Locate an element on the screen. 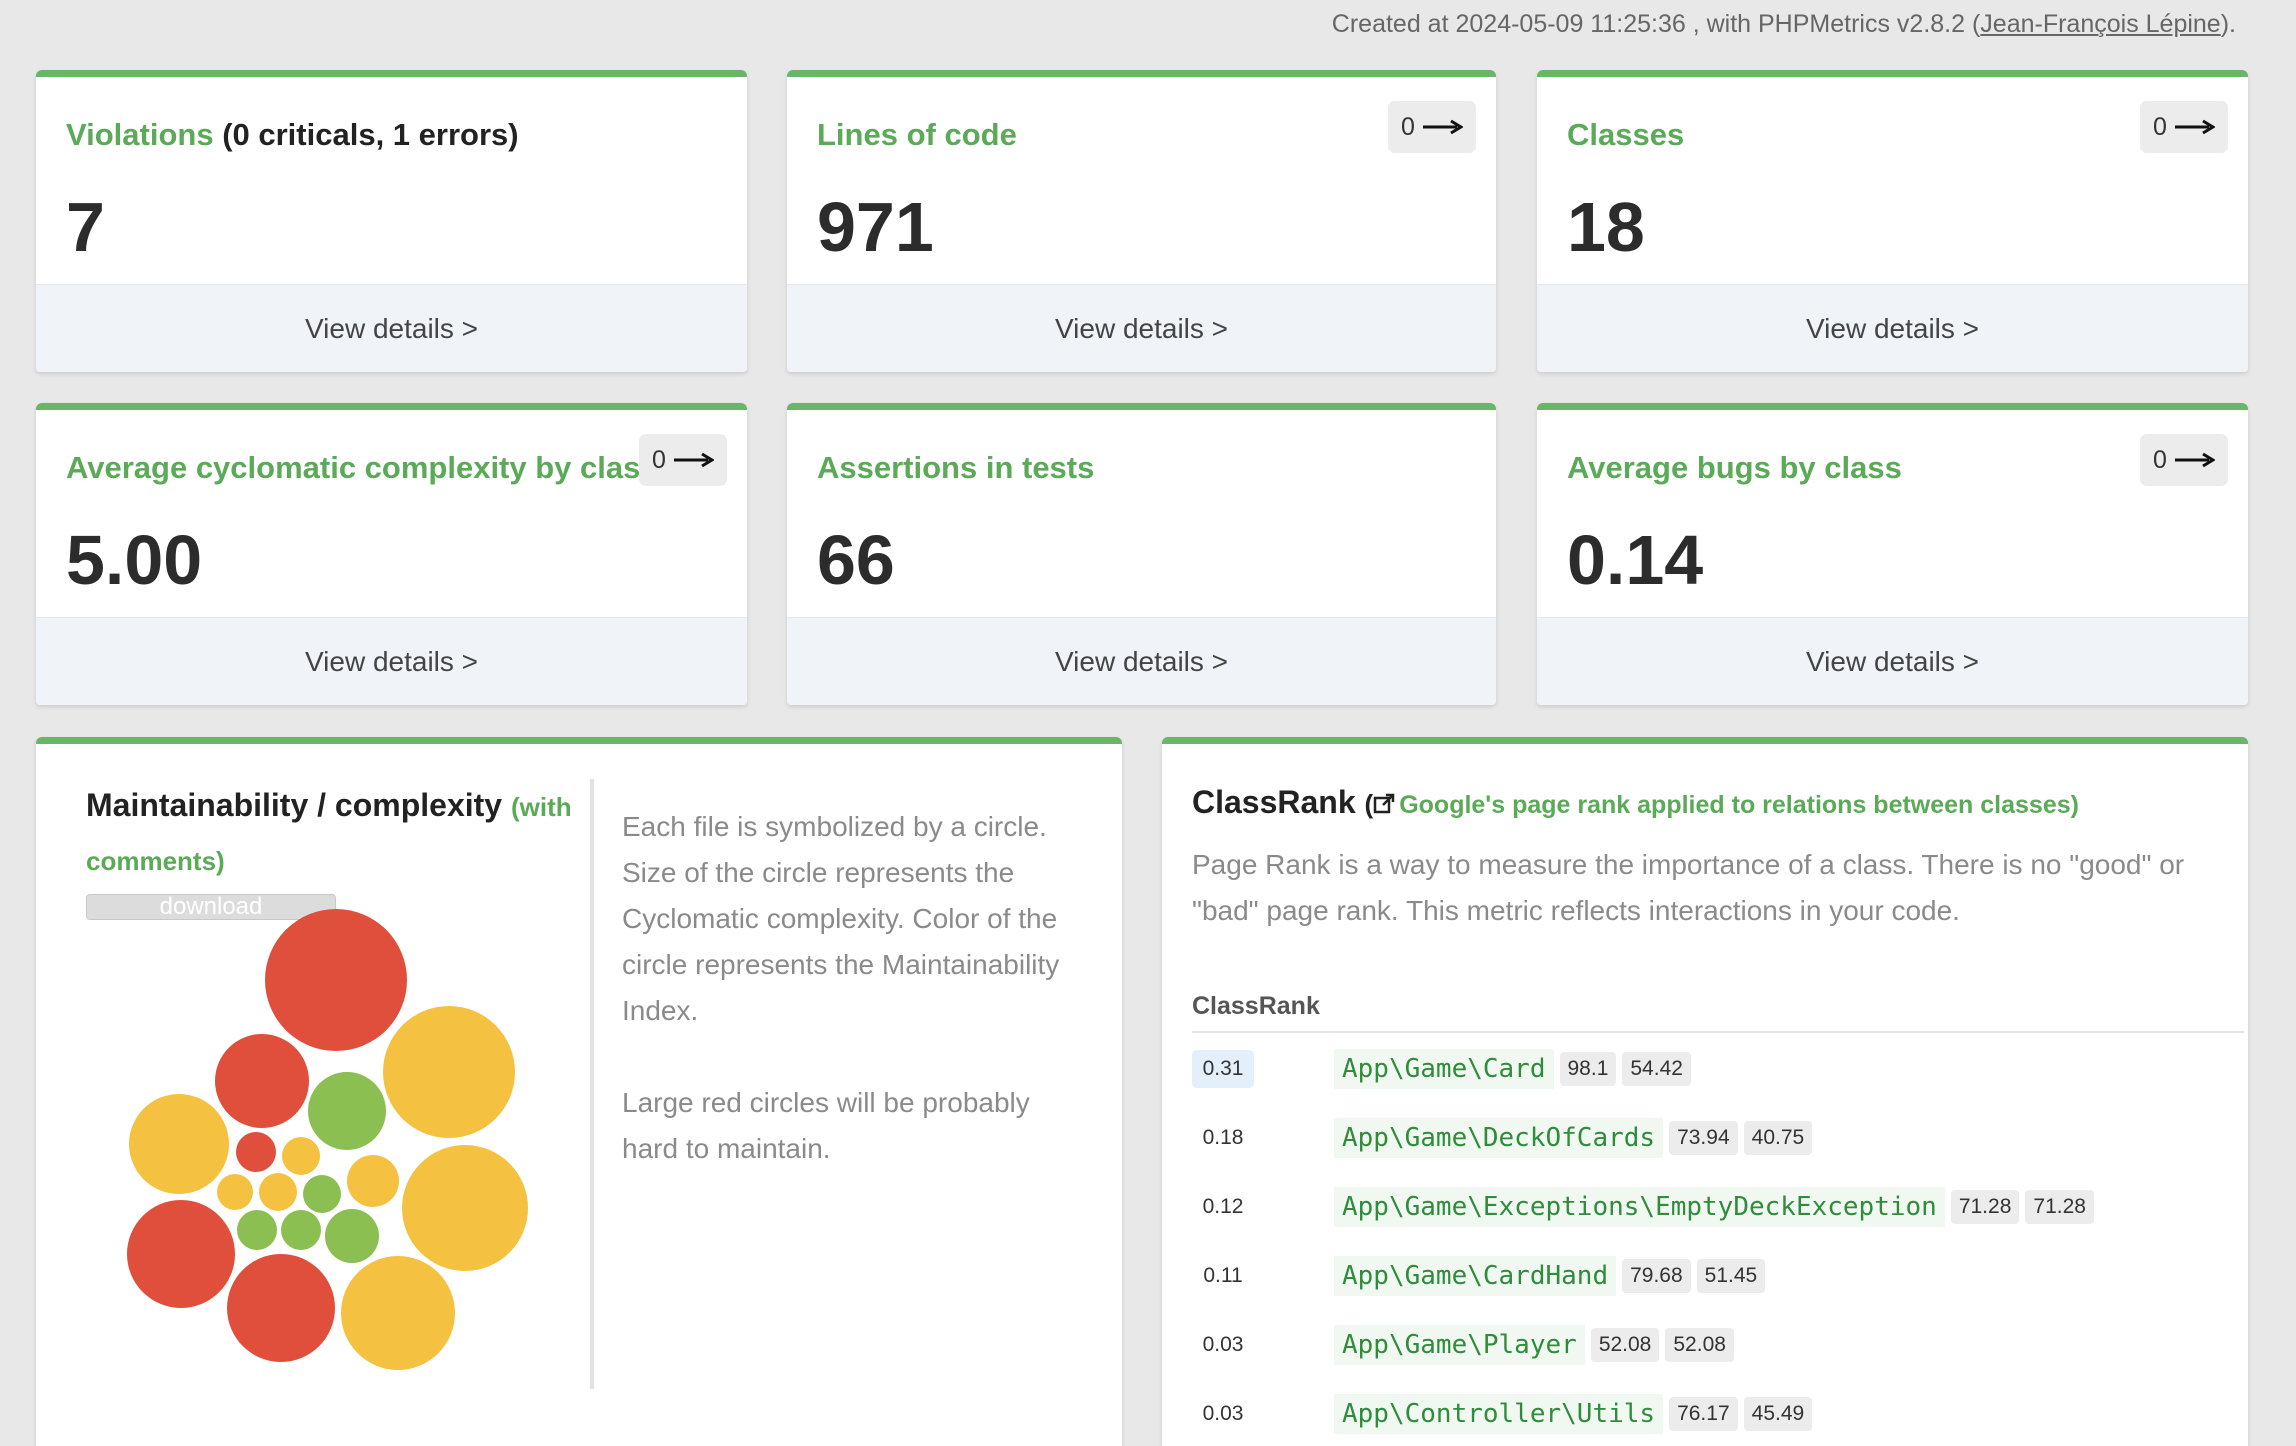 The image size is (2296, 1446). rank-value: 0.31 is located at coordinates (1223, 1068).